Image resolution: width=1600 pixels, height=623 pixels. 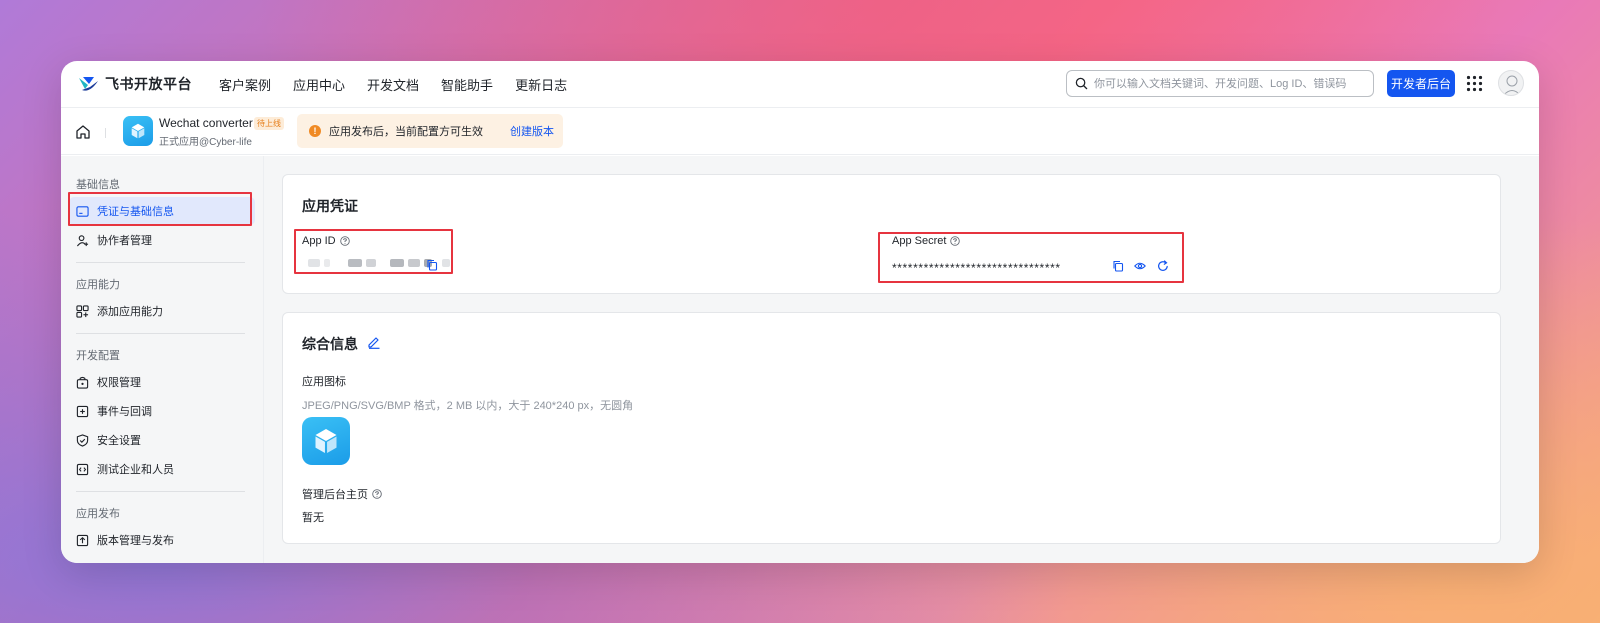 What do you see at coordinates (1140, 266) in the screenshot?
I see `eye-icon` at bounding box center [1140, 266].